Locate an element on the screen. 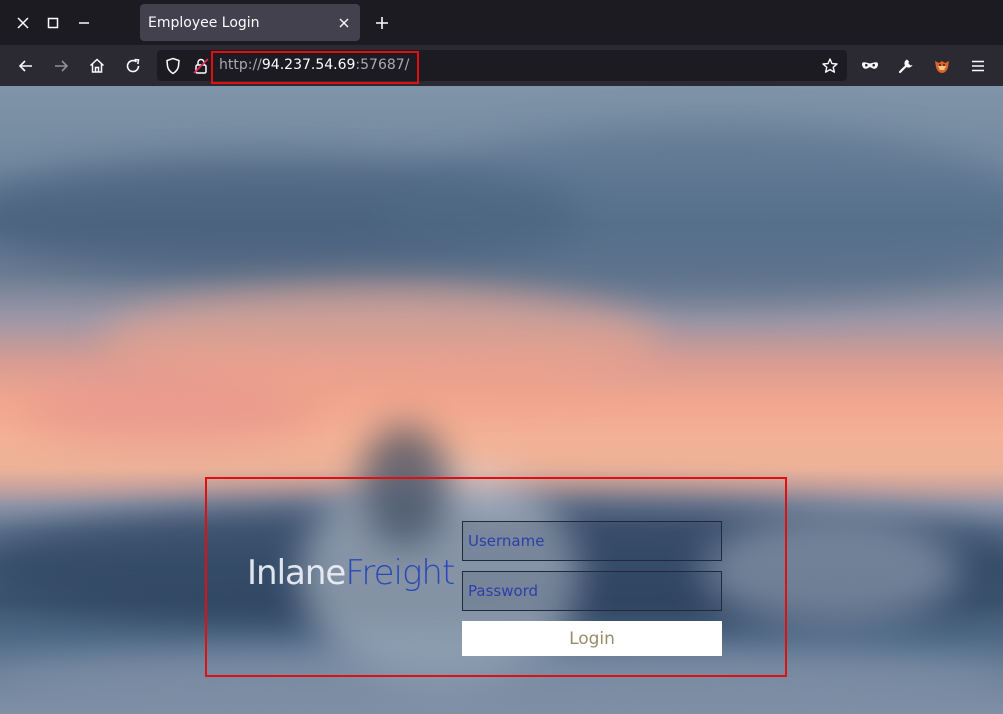 The width and height of the screenshot is (1003, 714). tab-employee-login: Employee Login is located at coordinates (250, 22).